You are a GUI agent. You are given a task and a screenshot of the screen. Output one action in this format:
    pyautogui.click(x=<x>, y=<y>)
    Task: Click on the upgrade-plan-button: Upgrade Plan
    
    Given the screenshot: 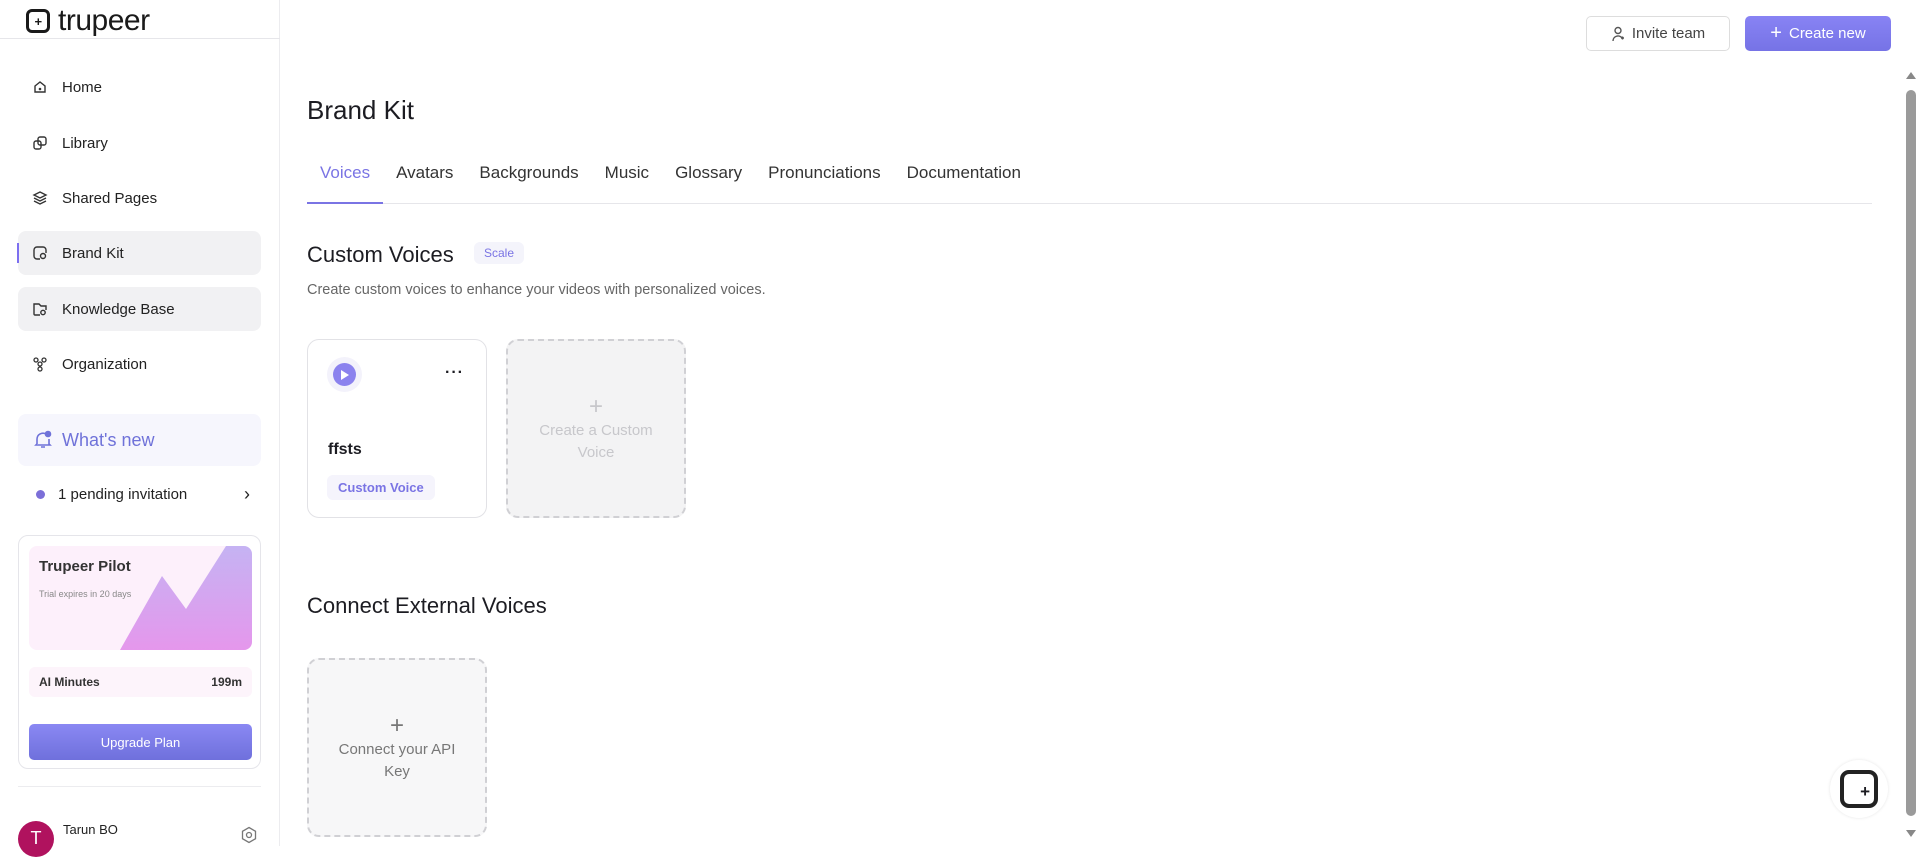 What is the action you would take?
    pyautogui.click(x=140, y=742)
    